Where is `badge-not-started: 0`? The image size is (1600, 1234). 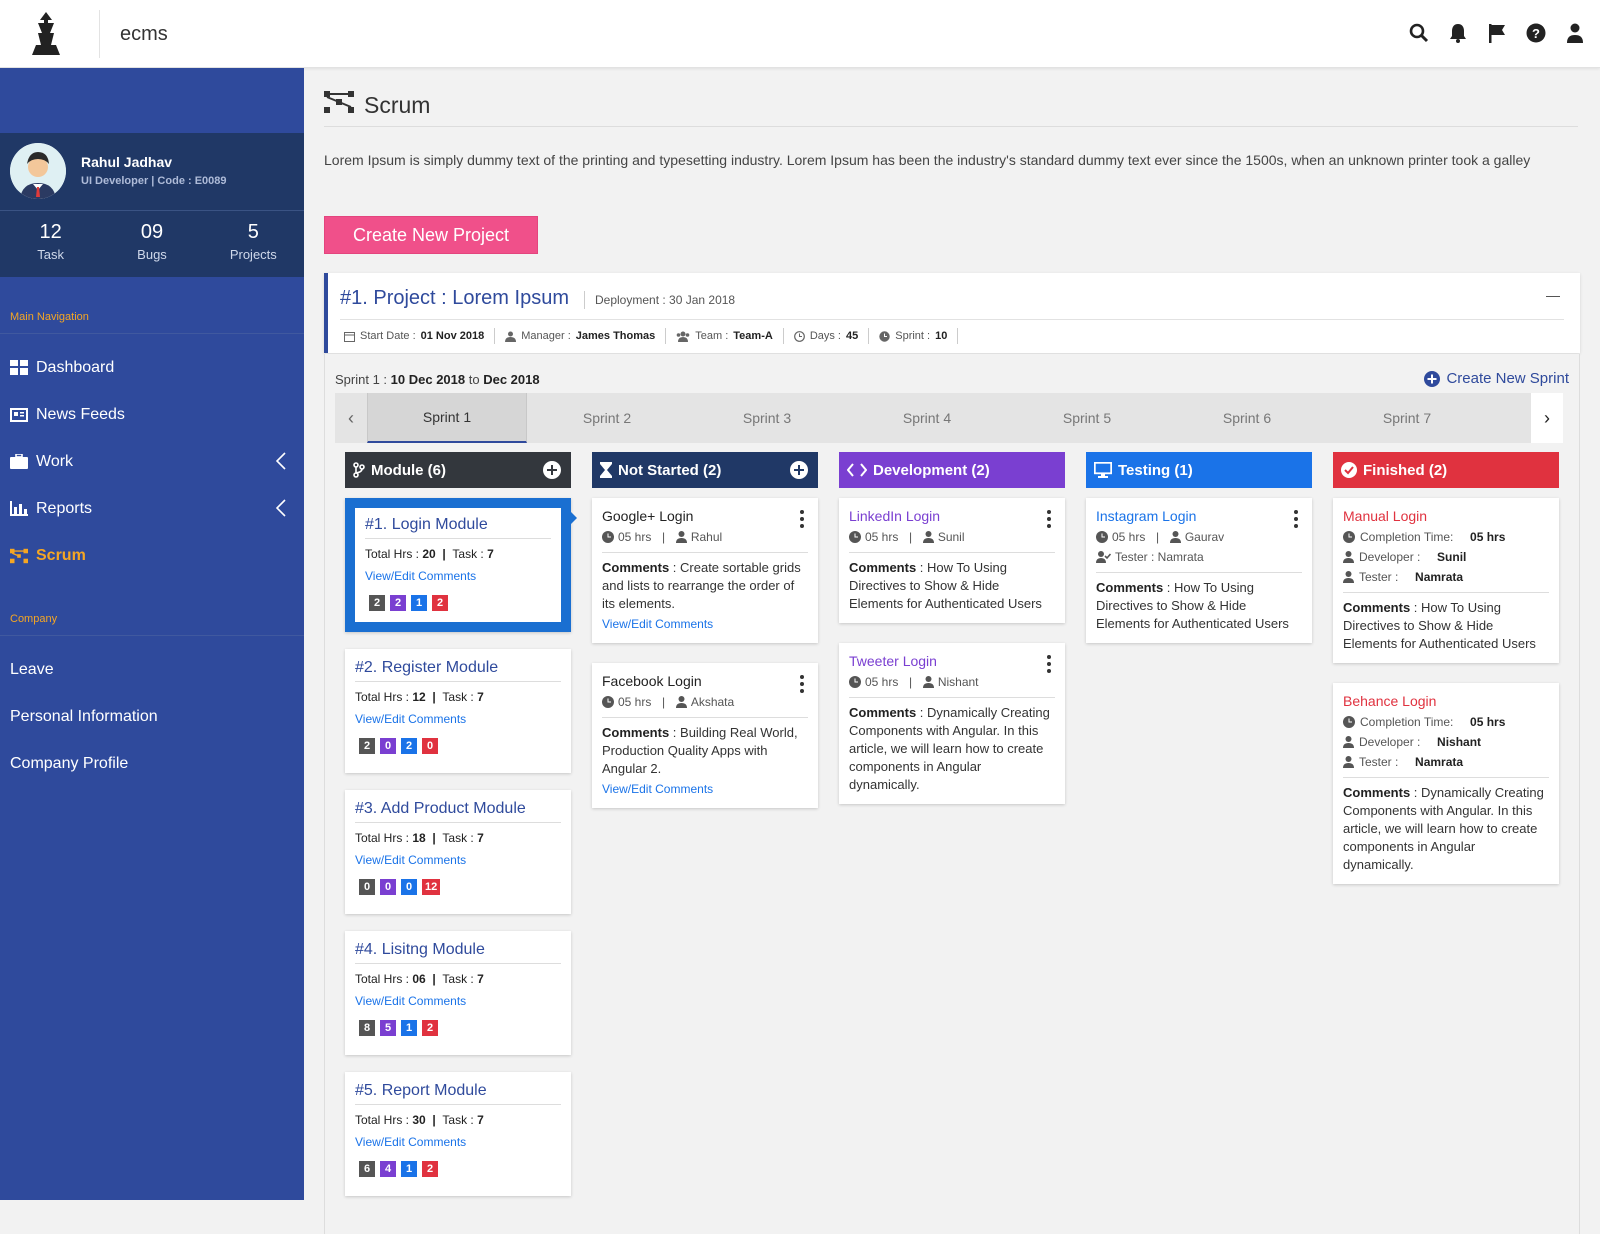 badge-not-started: 0 is located at coordinates (367, 887).